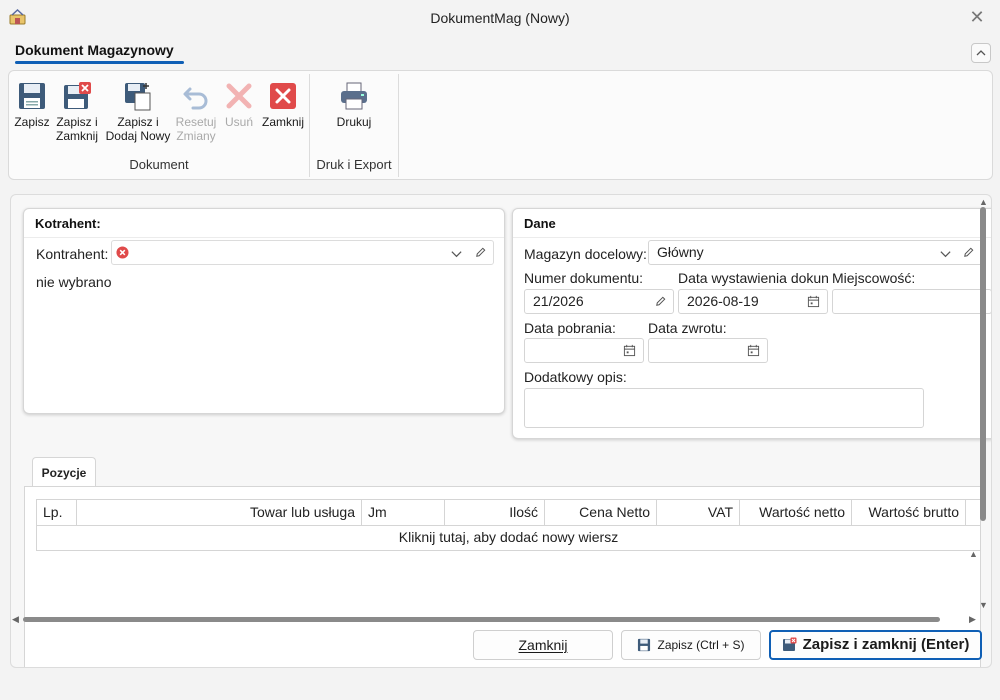 This screenshot has height=700, width=1000. Describe the element at coordinates (481, 619) in the screenshot. I see `horizontal-scrollbar-thumb` at that location.